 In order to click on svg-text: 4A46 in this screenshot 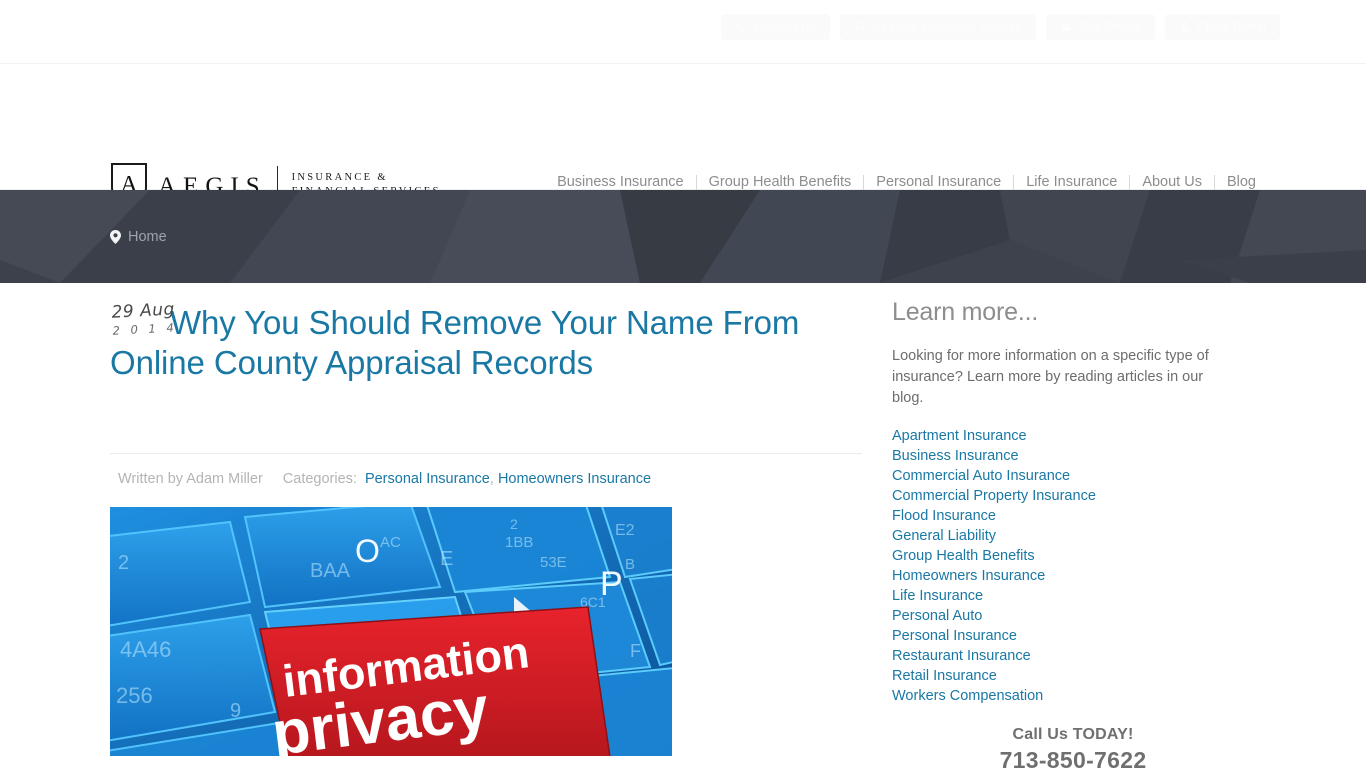, I will do `click(145, 649)`.